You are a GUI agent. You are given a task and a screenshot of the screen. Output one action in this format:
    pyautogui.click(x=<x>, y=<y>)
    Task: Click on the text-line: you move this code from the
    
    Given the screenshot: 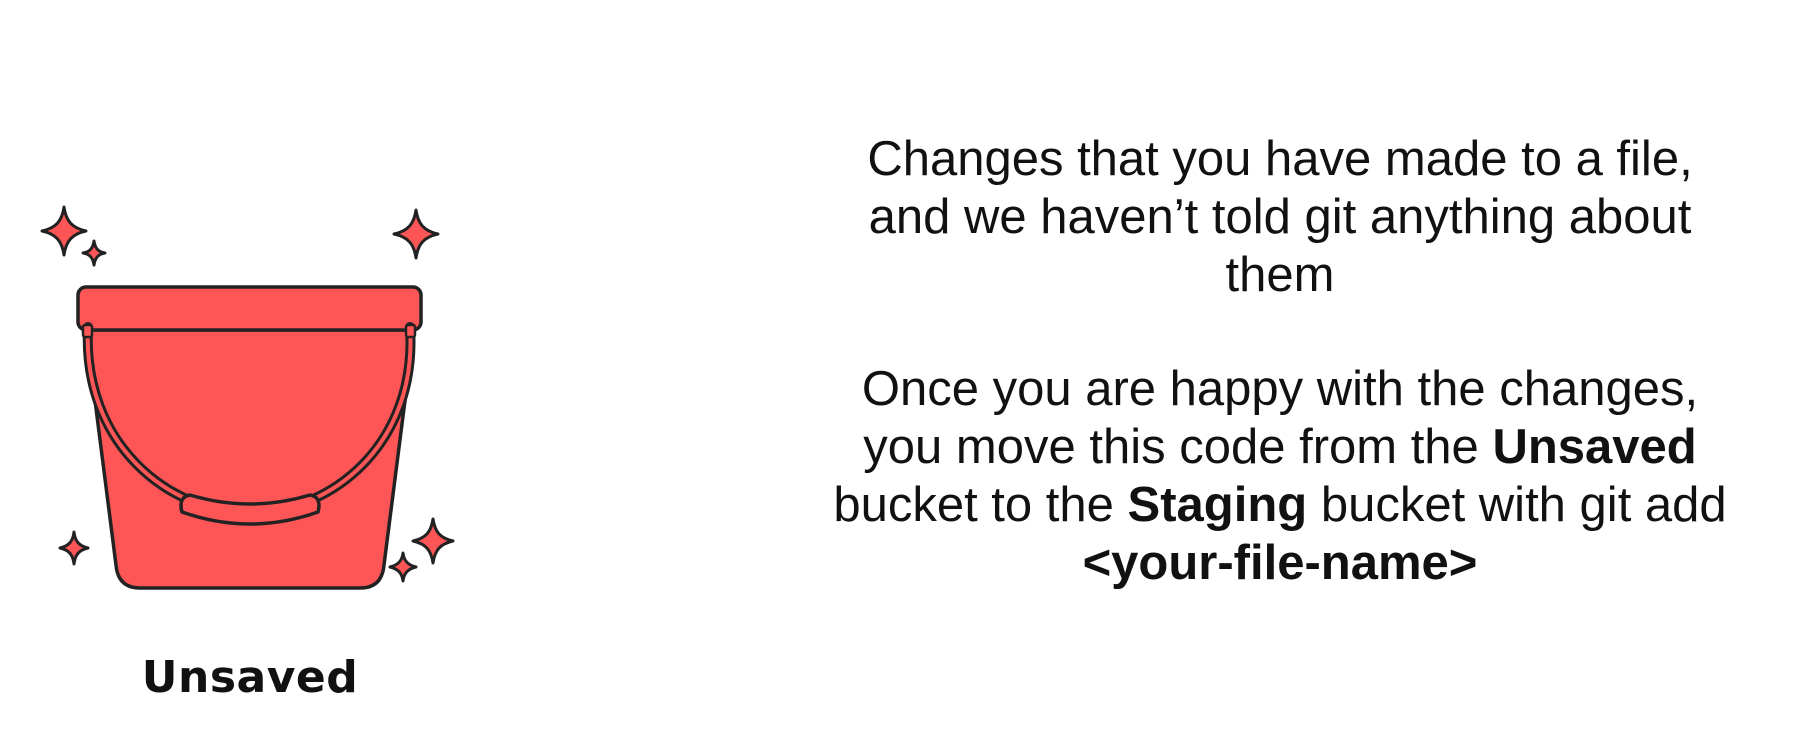 What is the action you would take?
    pyautogui.click(x=1178, y=447)
    